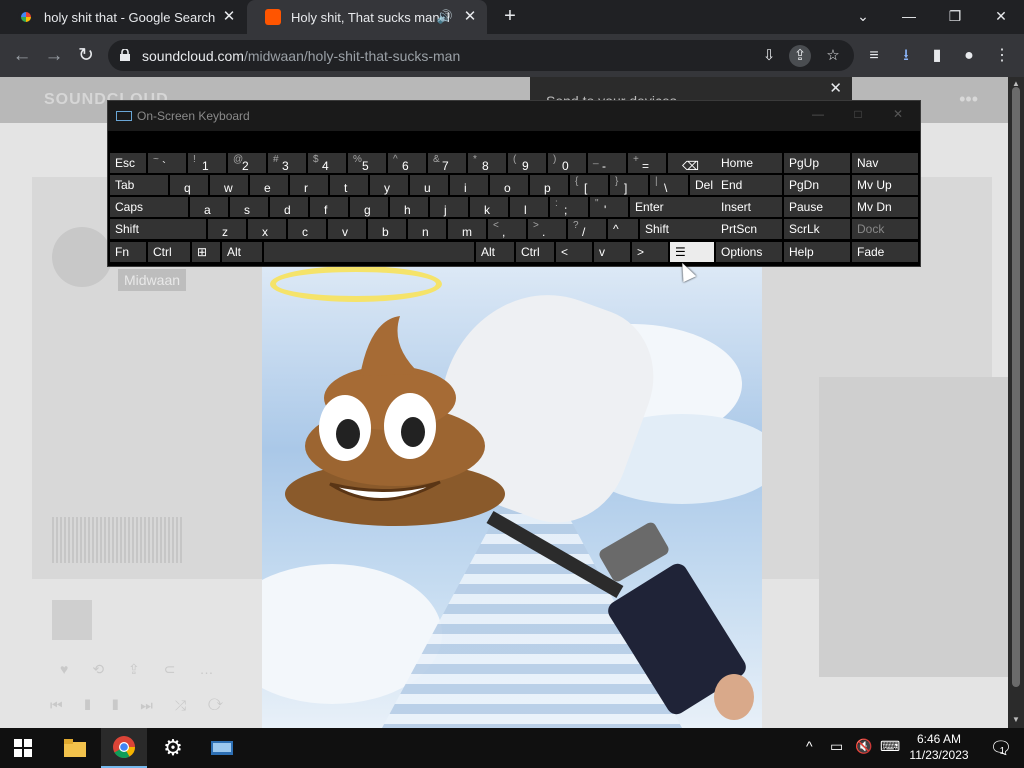 The image size is (1024, 768). Describe the element at coordinates (885, 163) in the screenshot. I see `key-nav: Nav` at that location.